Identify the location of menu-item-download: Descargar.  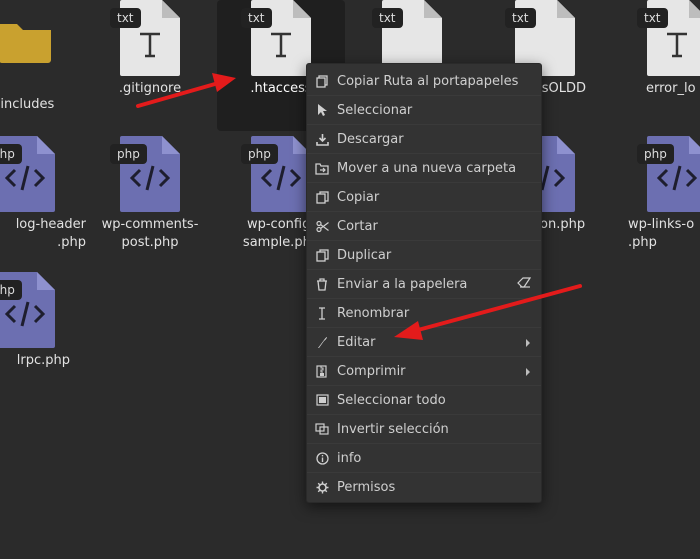
(424, 139).